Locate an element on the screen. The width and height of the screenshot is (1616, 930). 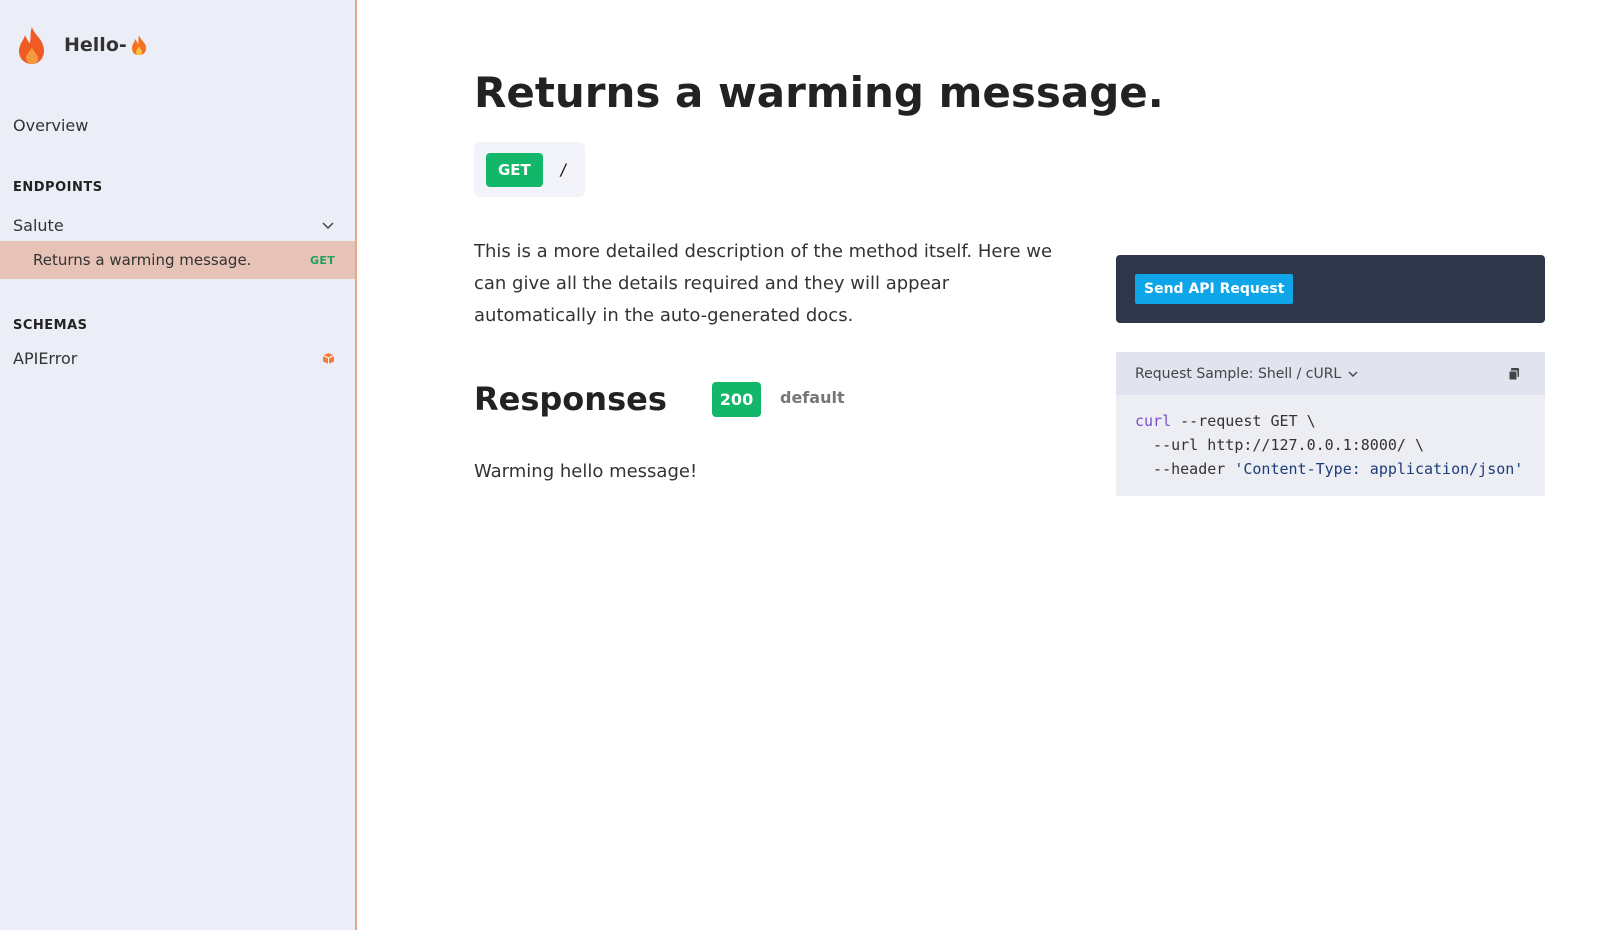
sidebar-group-salute: Salute is located at coordinates (177, 225).